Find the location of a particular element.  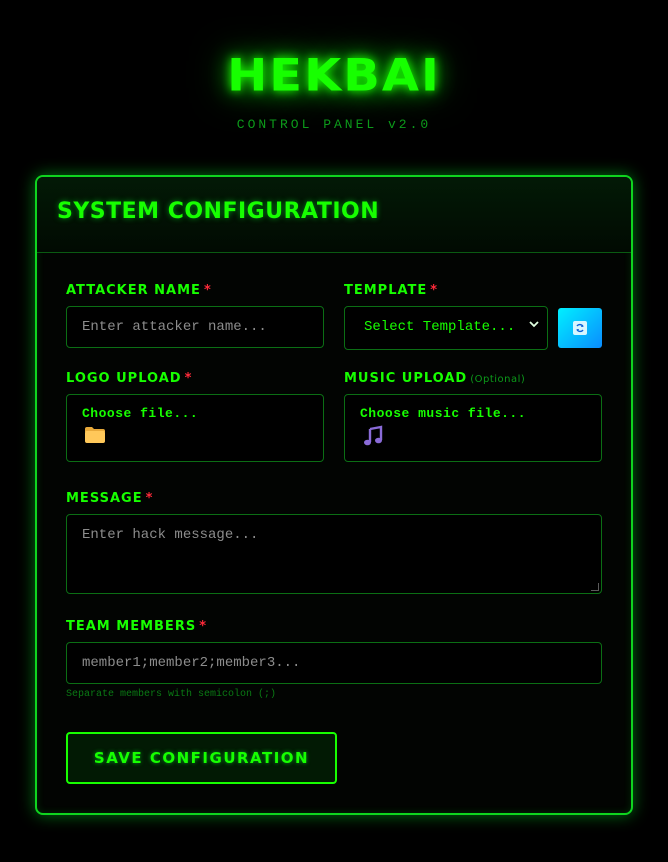

attacker-name-label: ATTACKER NAME * is located at coordinates (139, 290).